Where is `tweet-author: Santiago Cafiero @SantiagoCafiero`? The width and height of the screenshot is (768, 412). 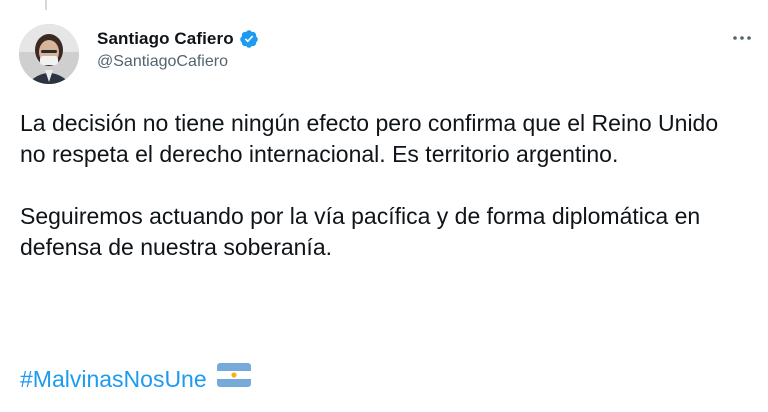 tweet-author: Santiago Cafiero @SantiagoCafiero is located at coordinates (178, 49).